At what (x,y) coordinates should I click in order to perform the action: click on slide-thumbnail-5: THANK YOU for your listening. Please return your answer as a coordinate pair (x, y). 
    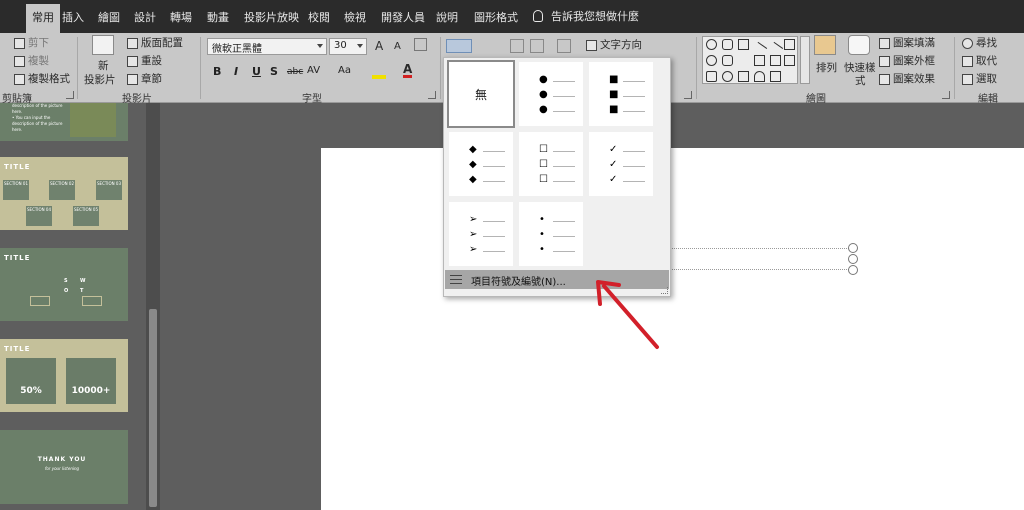
    Looking at the image, I should click on (64, 467).